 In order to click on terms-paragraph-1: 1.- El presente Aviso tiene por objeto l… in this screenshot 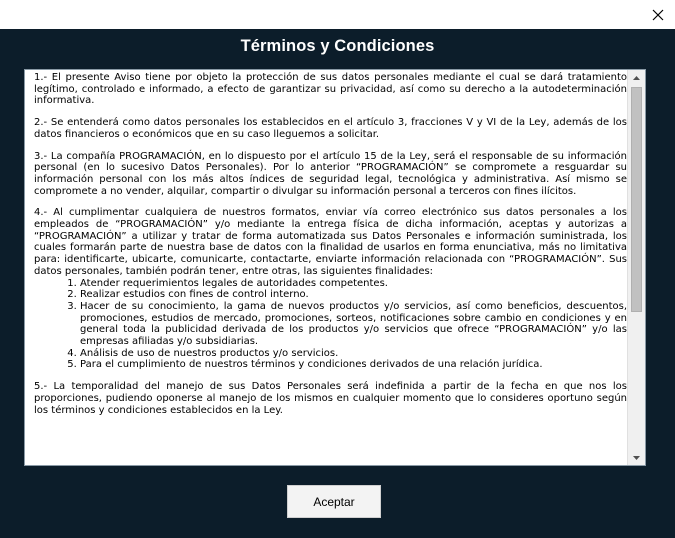, I will do `click(330, 89)`.